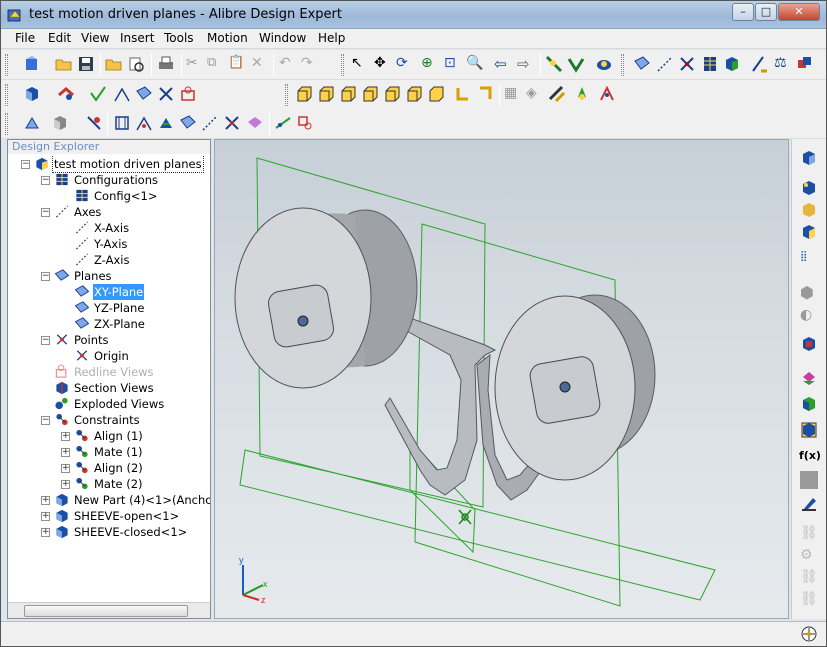  Describe the element at coordinates (526, 64) in the screenshot. I see `next-view-icon: ⇨` at that location.